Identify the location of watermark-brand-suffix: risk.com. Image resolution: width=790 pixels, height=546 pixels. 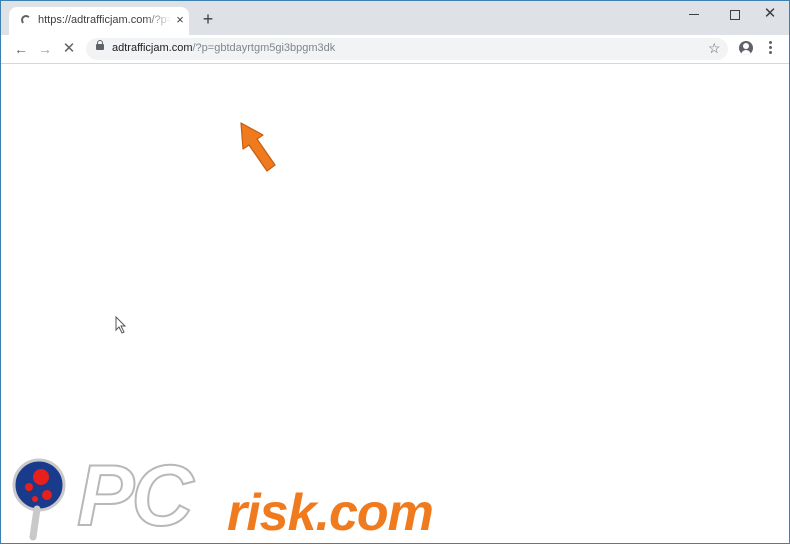
(330, 513).